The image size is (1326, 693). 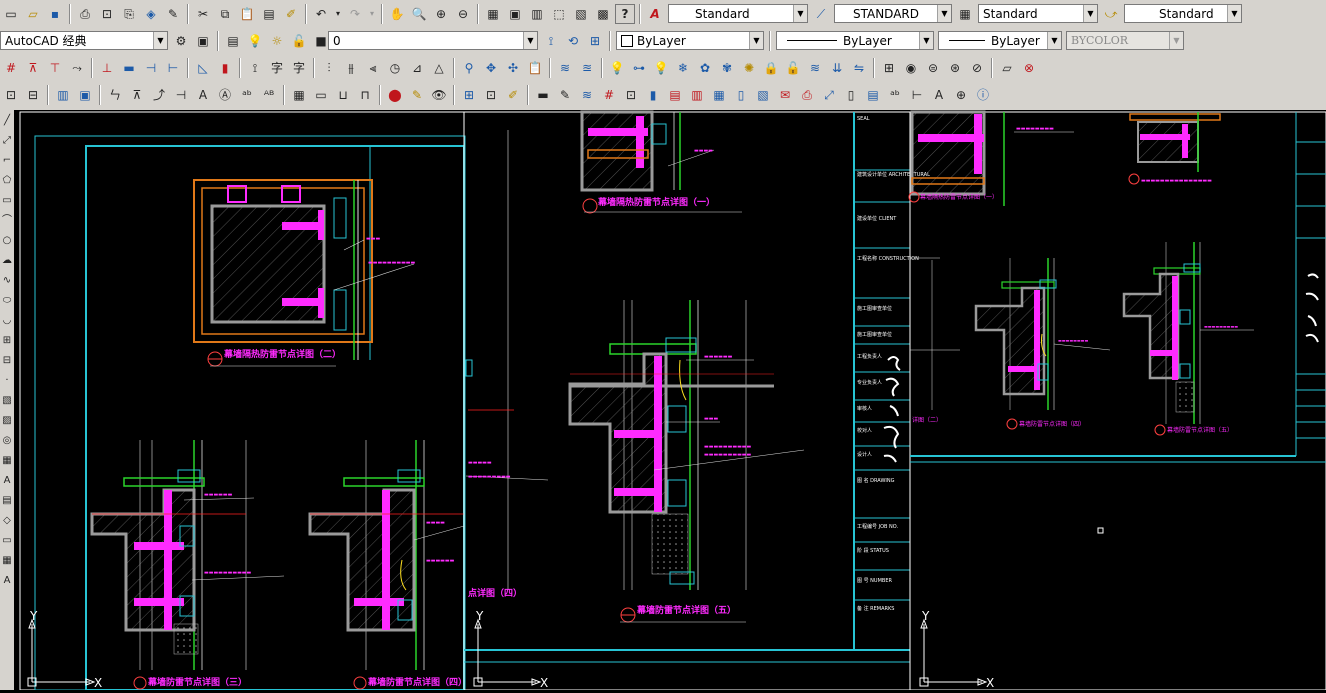 I want to click on boundary-icon: ◇, so click(x=7, y=521).